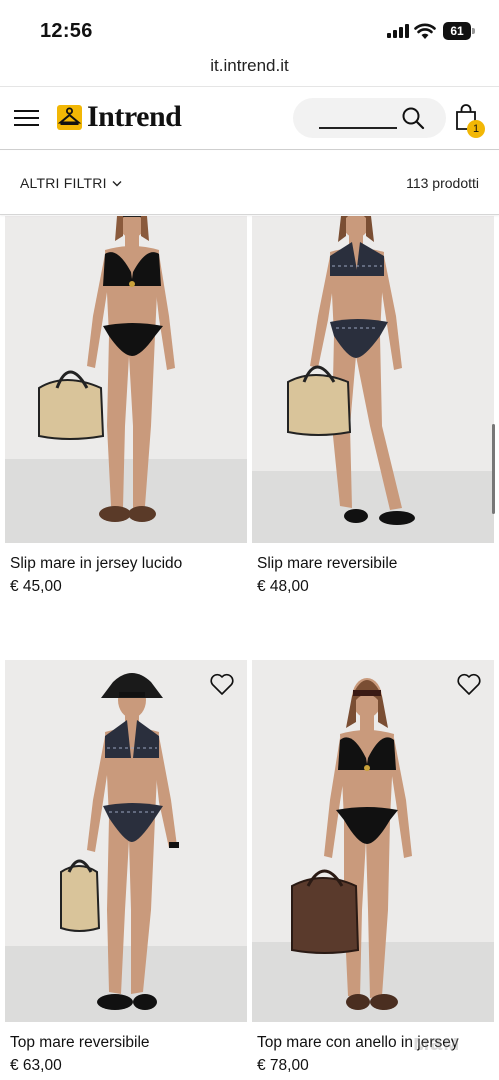 Image resolution: width=499 pixels, height=1080 pixels. I want to click on search-input, so click(369, 118).